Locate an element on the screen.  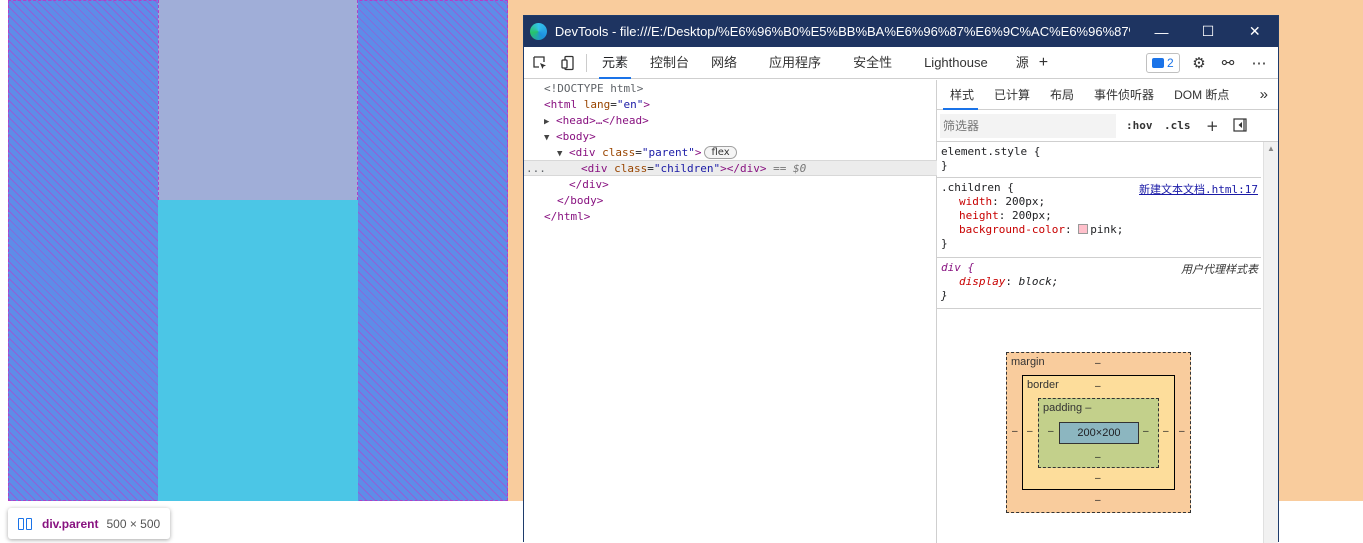
toggle-sidebar-icon is located at coordinates (1240, 126).